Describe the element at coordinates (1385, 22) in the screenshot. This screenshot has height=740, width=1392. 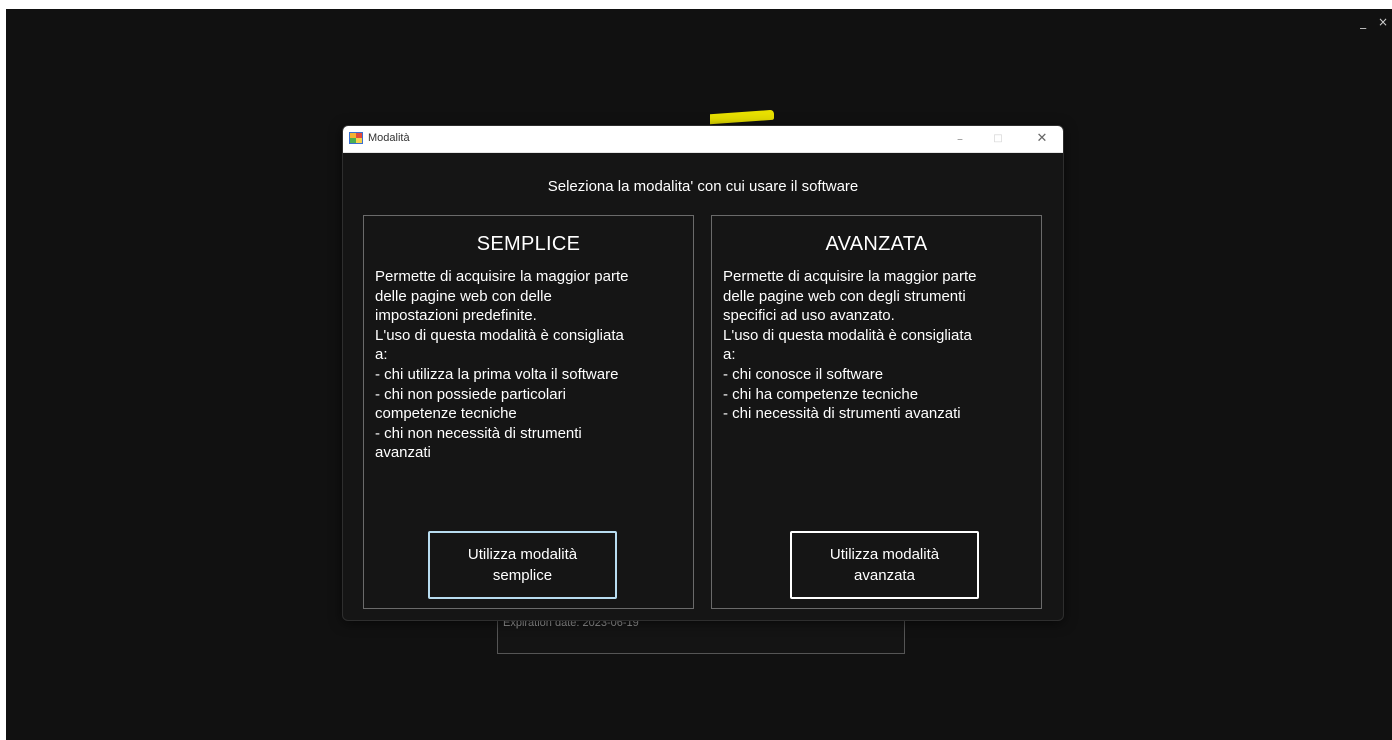
I see `app-close-button: ×` at that location.